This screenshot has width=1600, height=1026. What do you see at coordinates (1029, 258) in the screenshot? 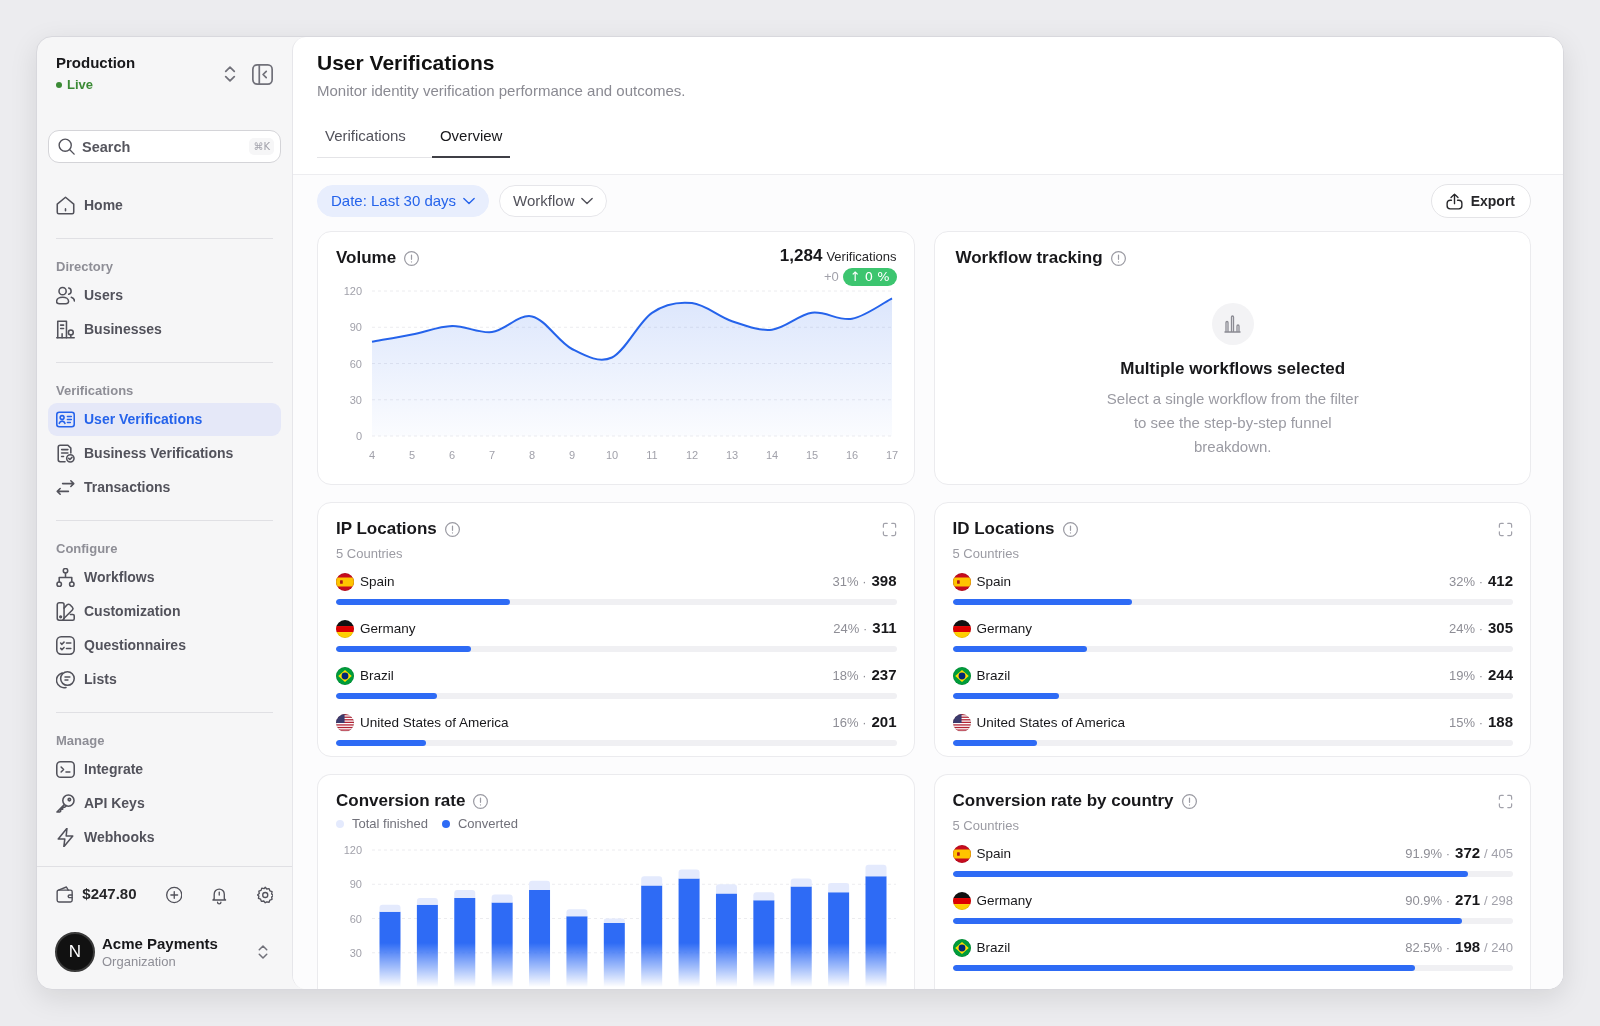
I see `card-title: Workflow tracking` at bounding box center [1029, 258].